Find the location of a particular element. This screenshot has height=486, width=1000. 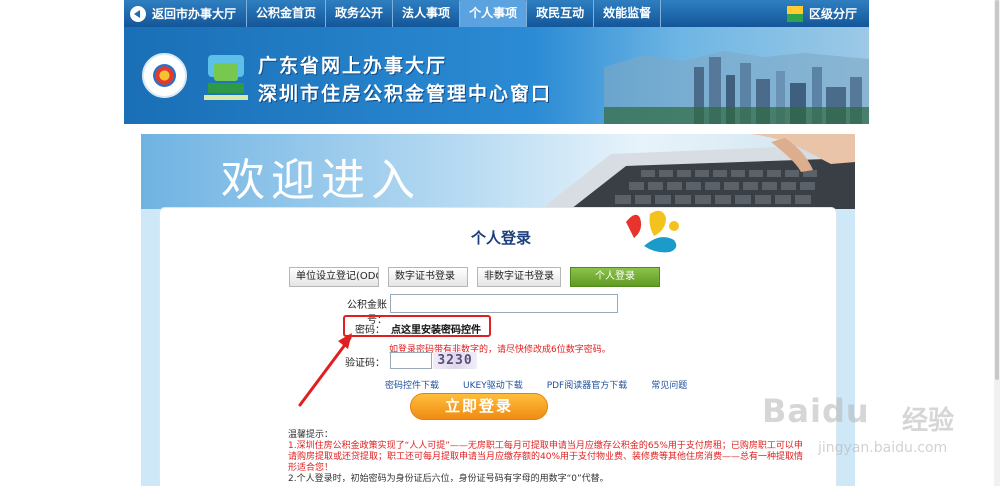

city-skyline-image is located at coordinates (736, 87).